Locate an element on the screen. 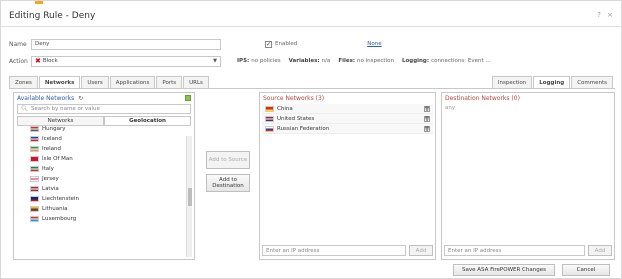  variables-value: n/a is located at coordinates (326, 61).